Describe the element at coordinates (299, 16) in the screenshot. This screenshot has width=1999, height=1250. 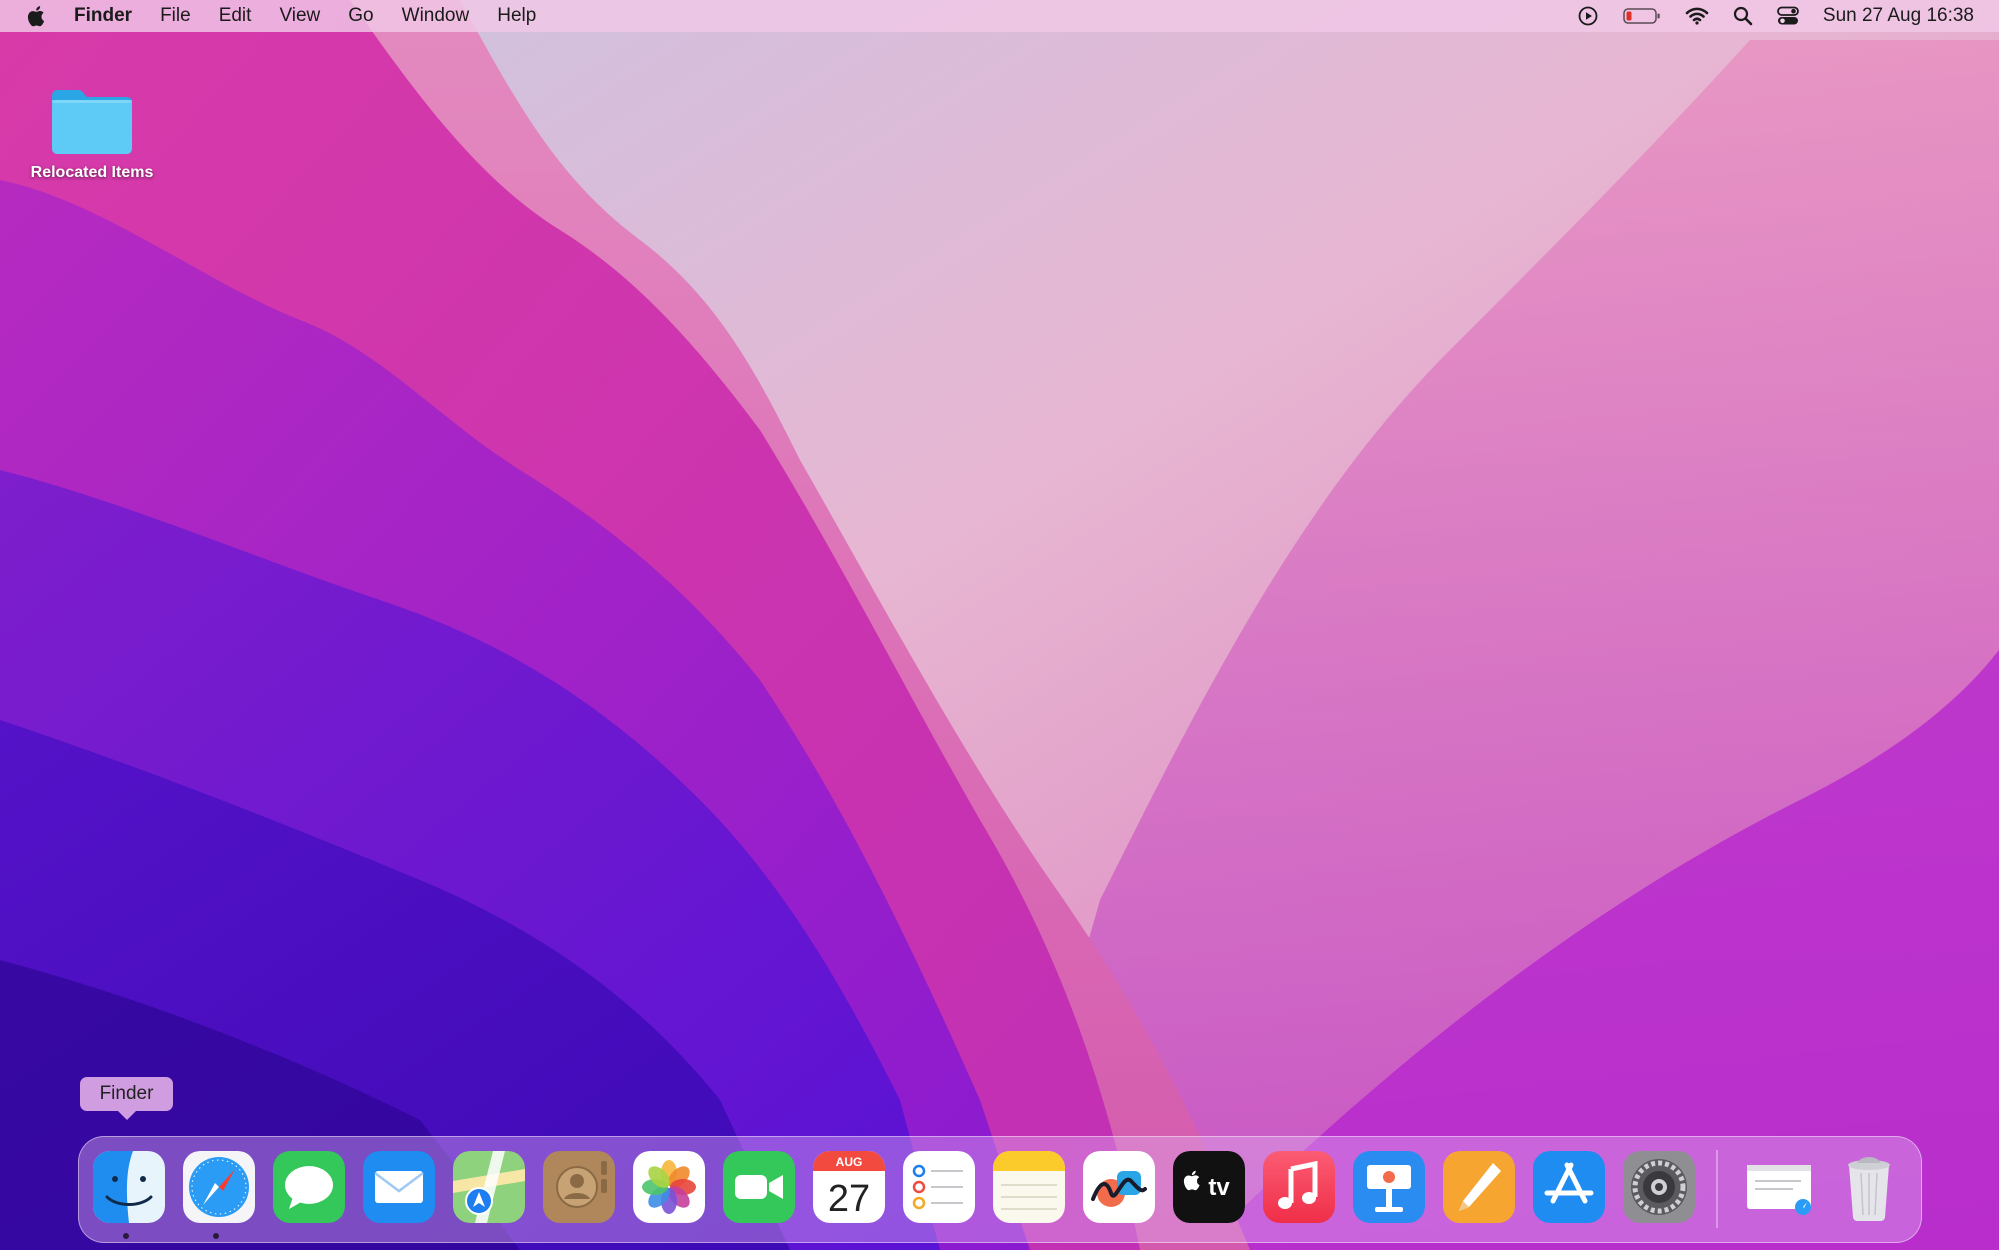
I see `menu-view: View` at that location.